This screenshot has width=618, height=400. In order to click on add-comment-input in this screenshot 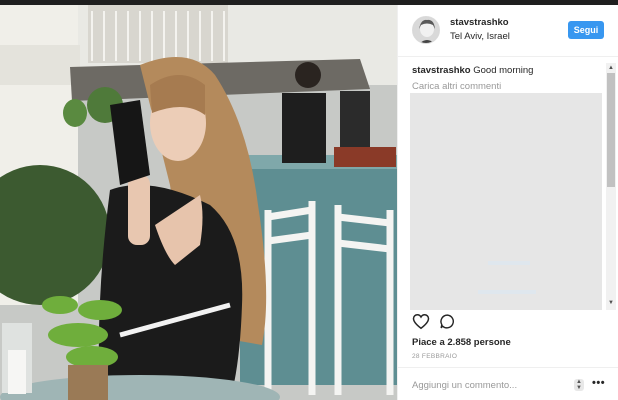, I will do `click(487, 385)`.